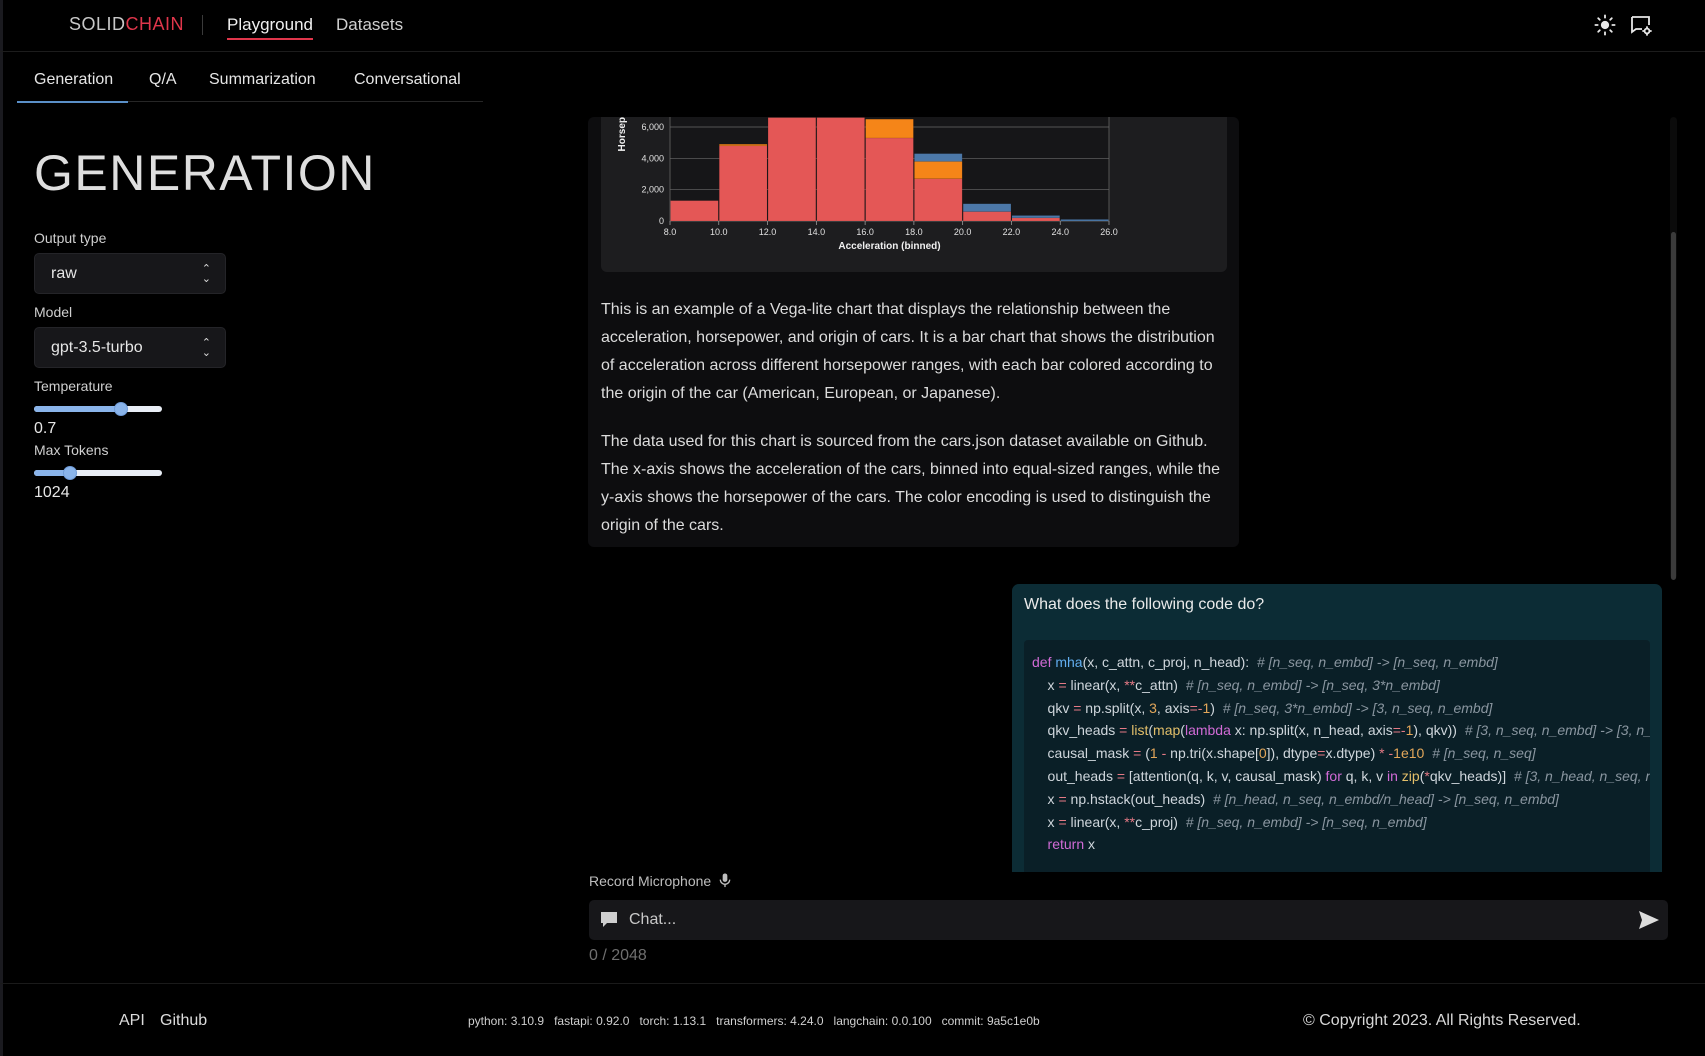 The image size is (1705, 1056). I want to click on page-title: GENERATION, so click(205, 173).